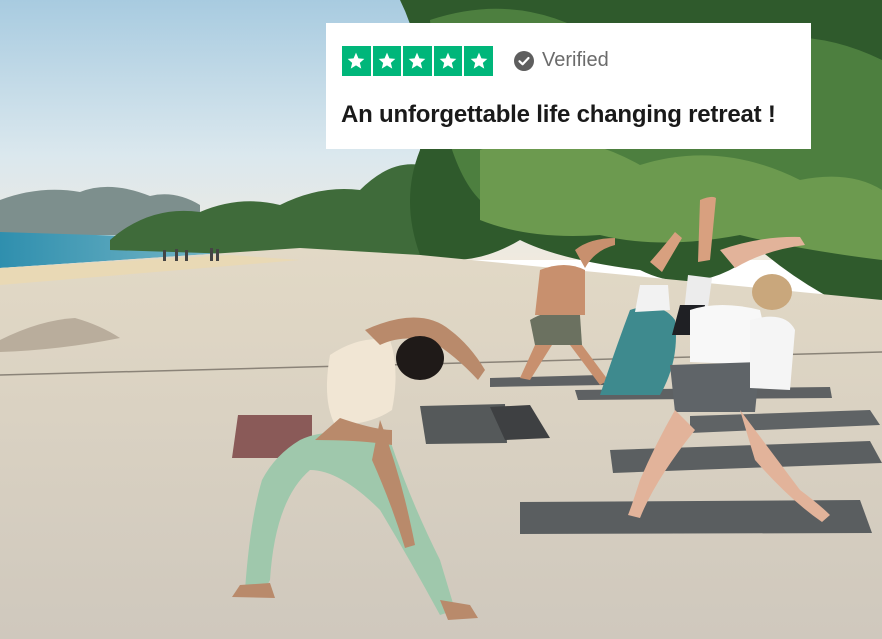 This screenshot has height=639, width=882. I want to click on review-title: An unforgettable life changing retreat !, so click(558, 114).